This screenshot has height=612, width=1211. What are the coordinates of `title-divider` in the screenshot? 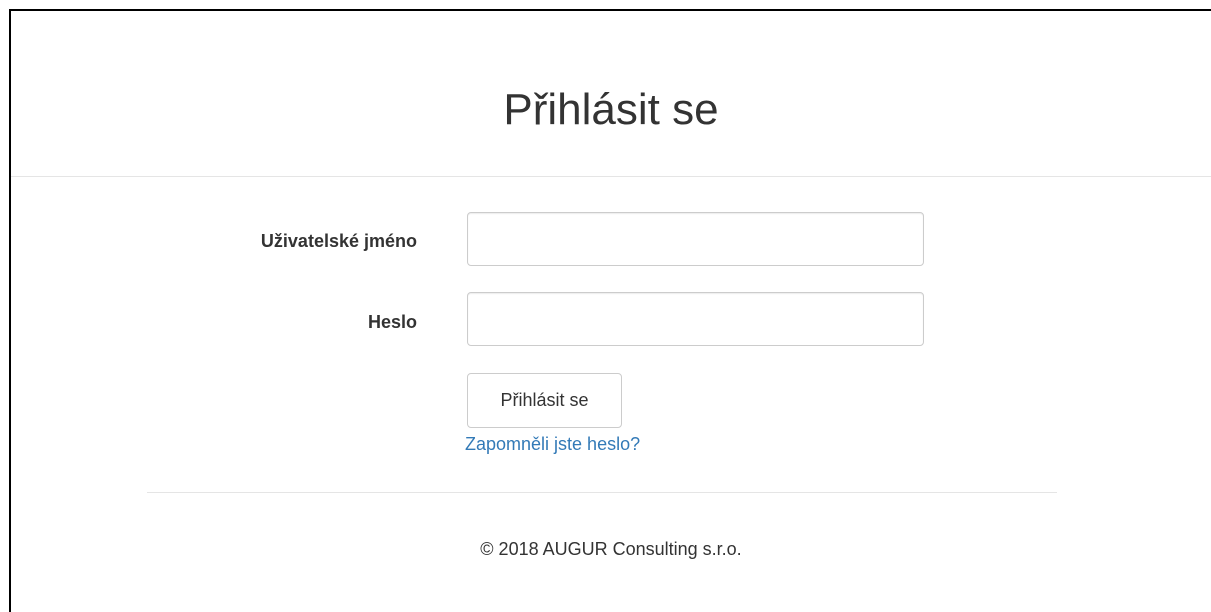 It's located at (611, 176).